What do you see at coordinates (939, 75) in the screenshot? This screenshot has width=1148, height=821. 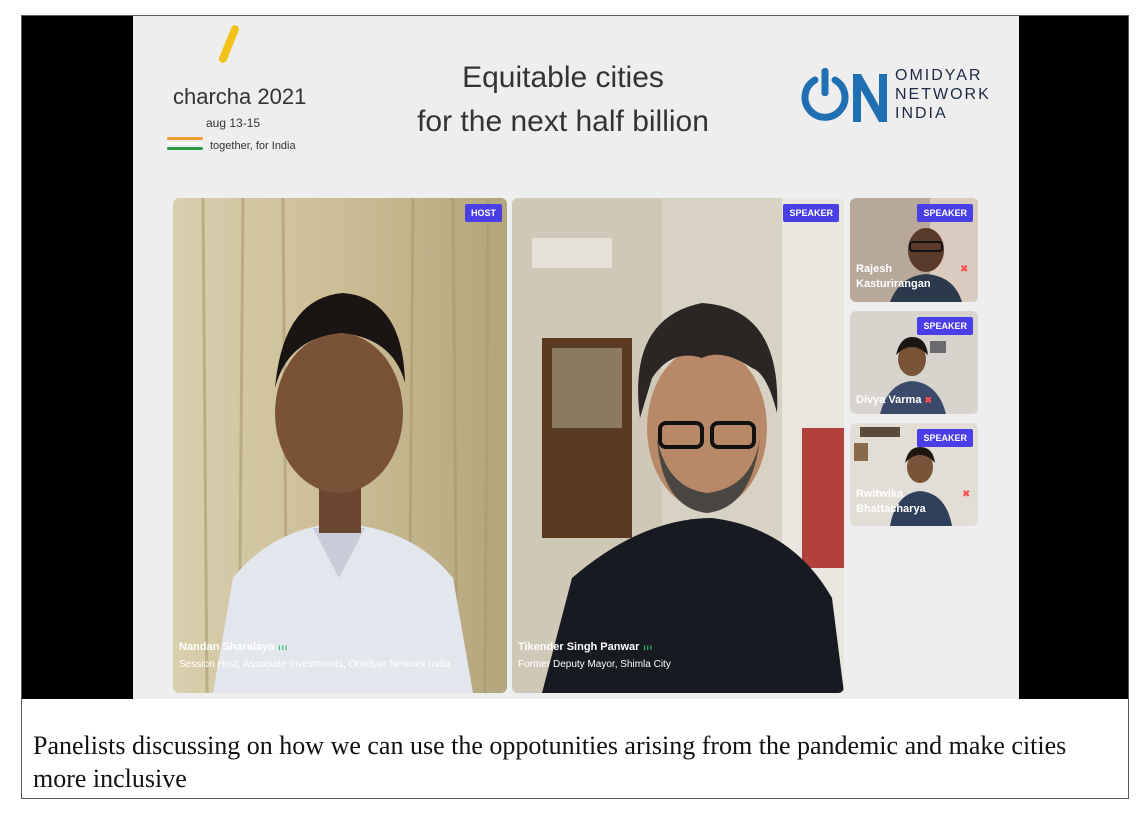 I see `organizer-name-line-1: OMIDYAR` at bounding box center [939, 75].